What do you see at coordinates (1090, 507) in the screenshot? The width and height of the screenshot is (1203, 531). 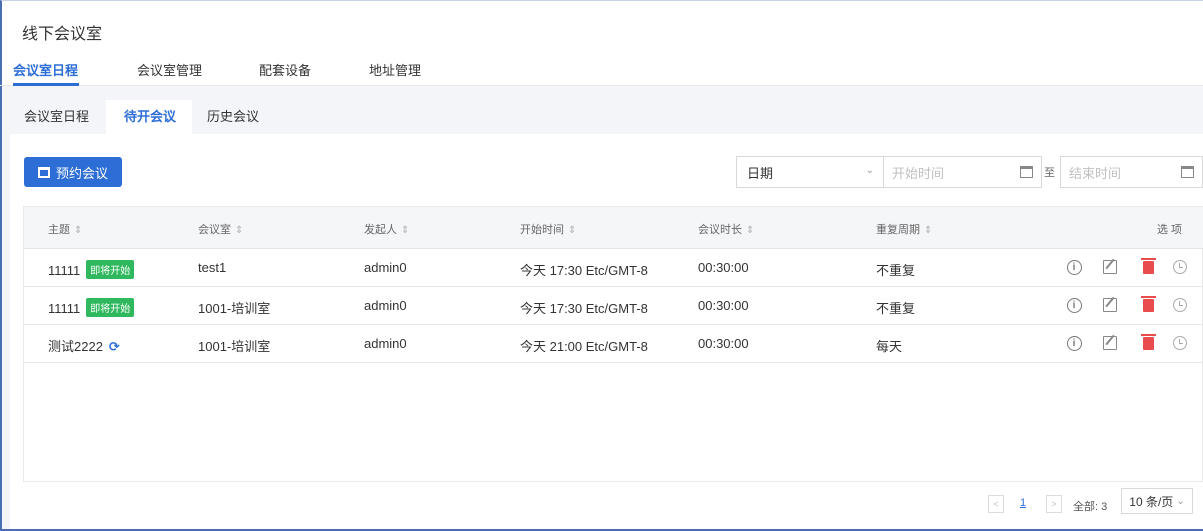 I see `total-count: 全部: 3` at bounding box center [1090, 507].